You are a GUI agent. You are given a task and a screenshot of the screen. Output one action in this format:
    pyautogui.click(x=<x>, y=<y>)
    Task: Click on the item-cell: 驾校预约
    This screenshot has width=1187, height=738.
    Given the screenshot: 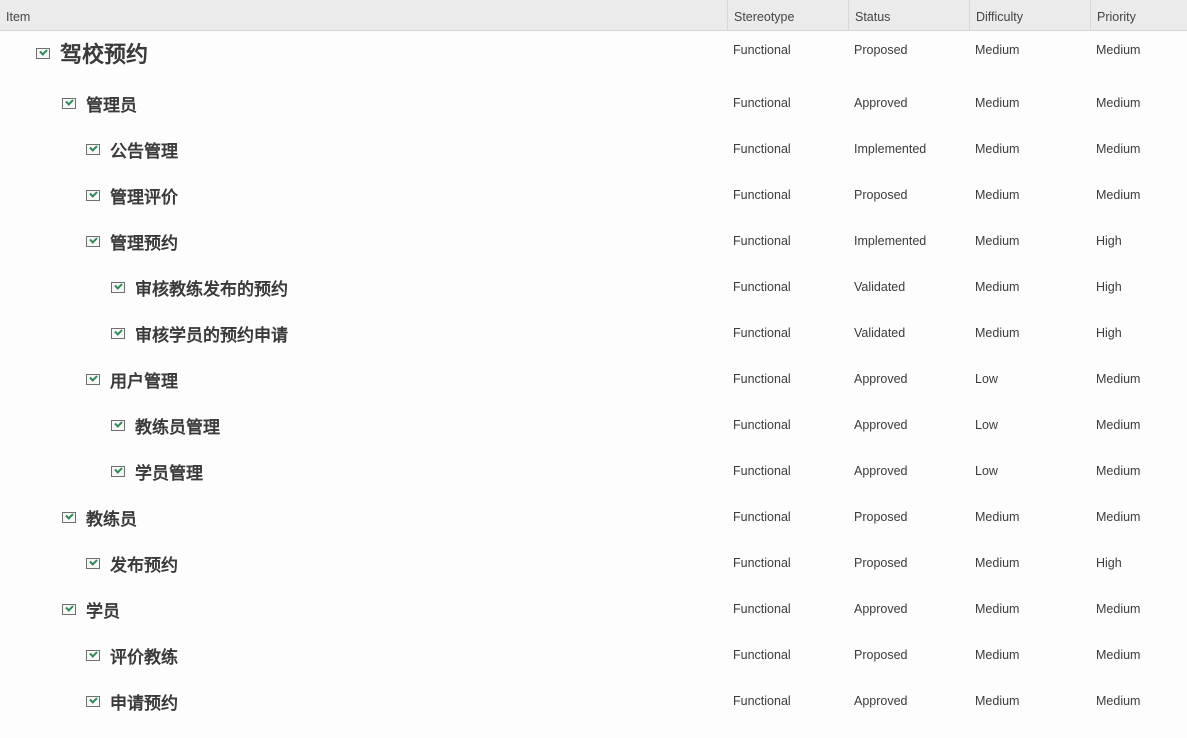 What is the action you would take?
    pyautogui.click(x=92, y=53)
    